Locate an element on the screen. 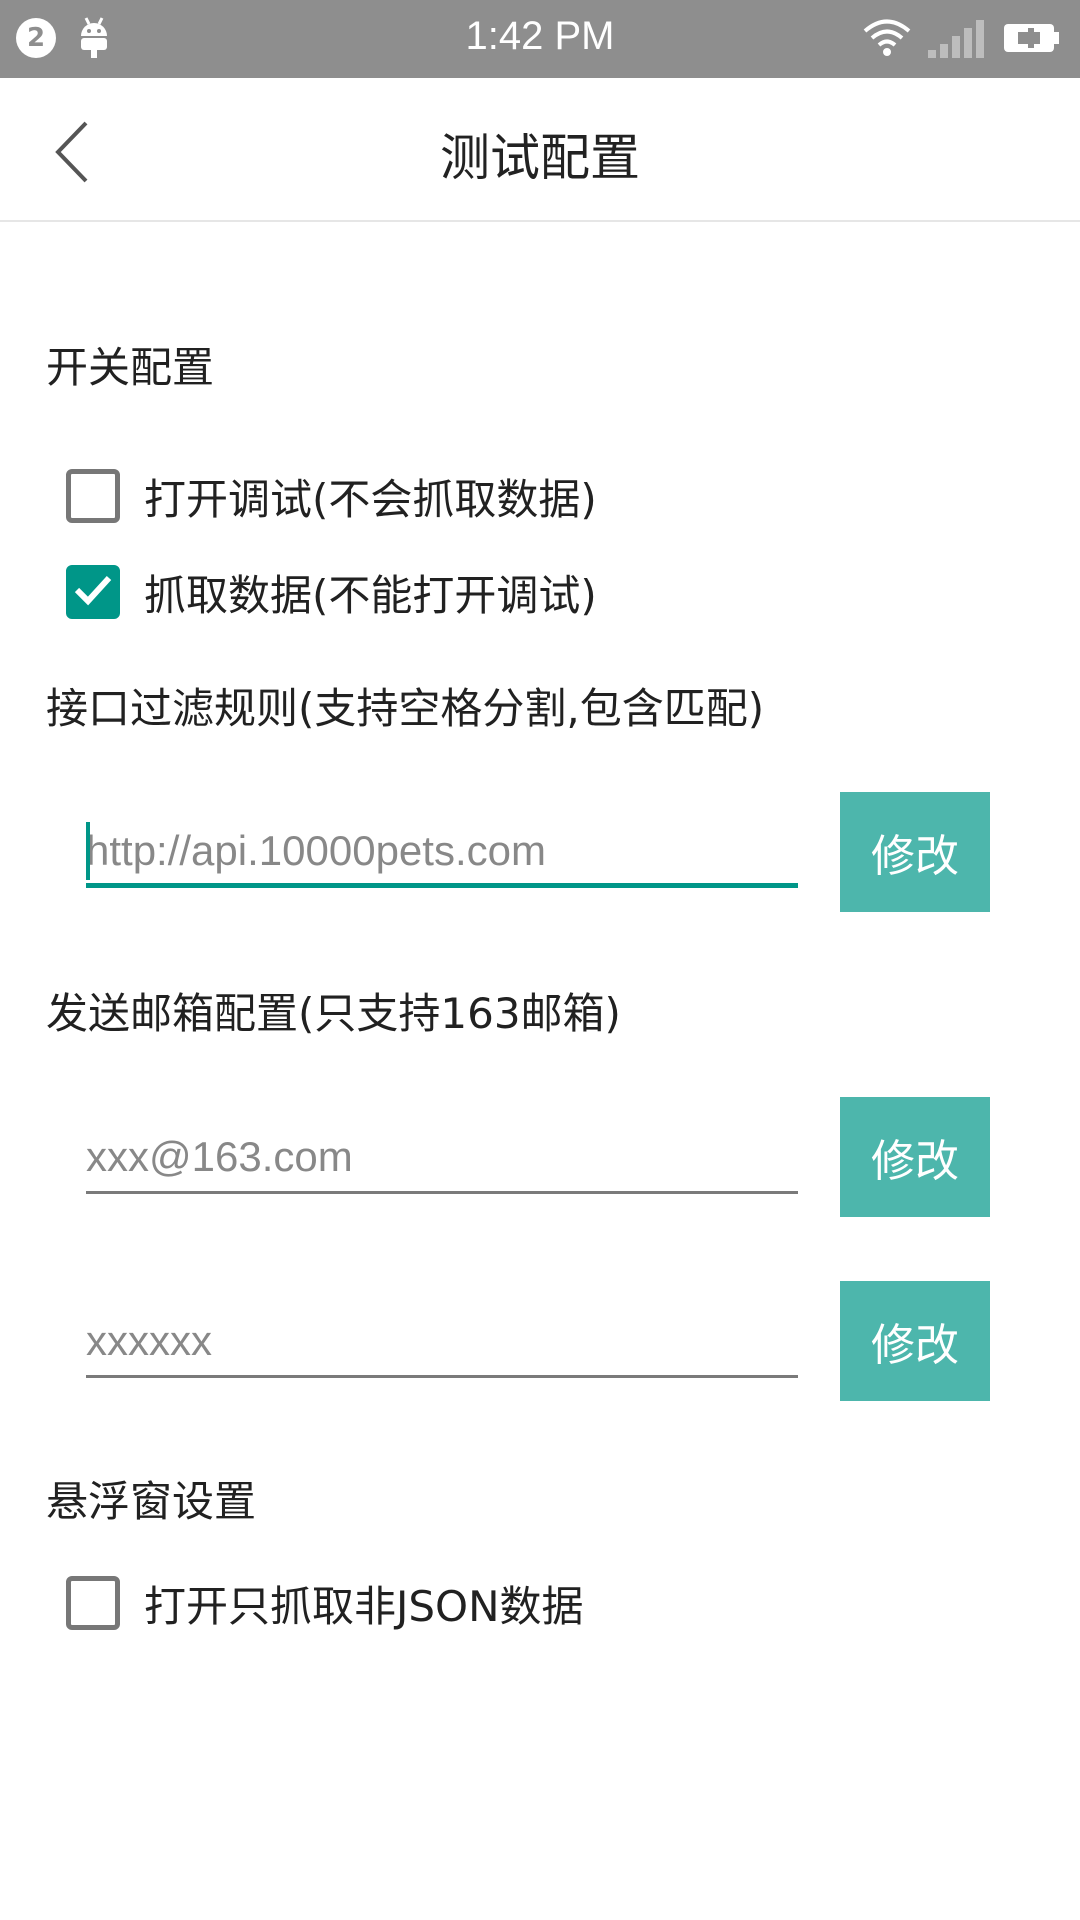 The image size is (1080, 1920). filter-section-label: 接口过滤规则(支持空格分割,包含匹配) is located at coordinates (405, 708).